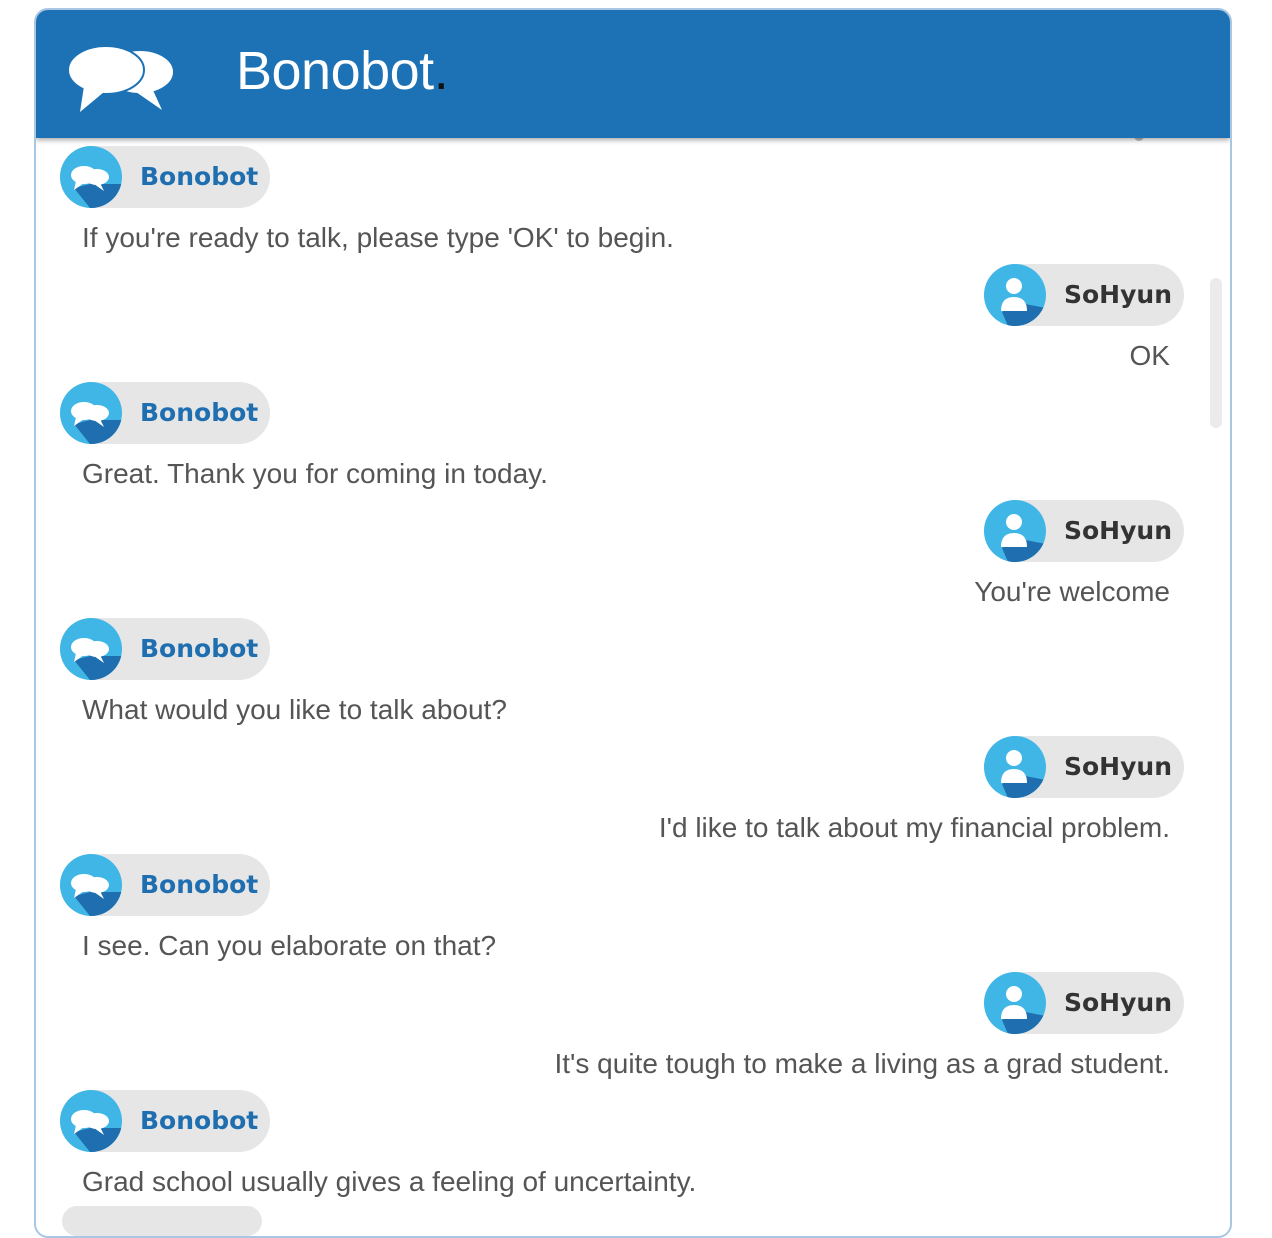 This screenshot has height=1238, width=1272. Describe the element at coordinates (633, 74) in the screenshot. I see `chat-header: Bonobot.` at that location.